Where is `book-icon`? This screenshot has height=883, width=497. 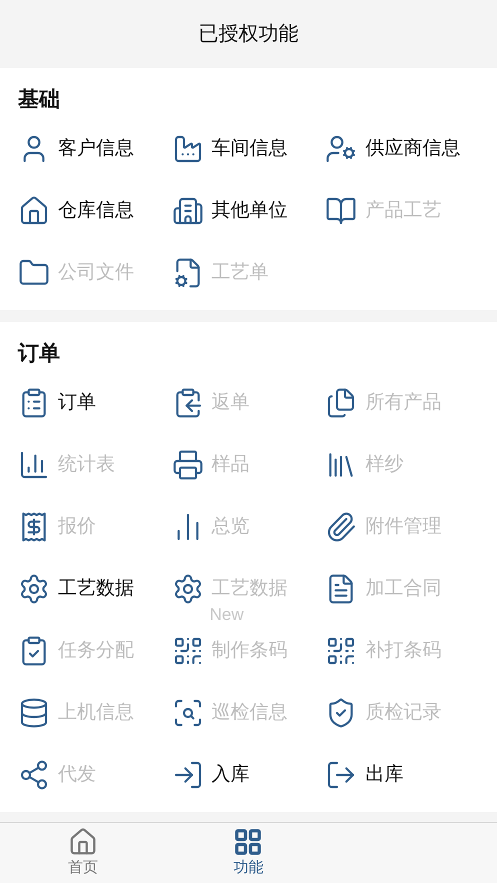
book-icon is located at coordinates (341, 211).